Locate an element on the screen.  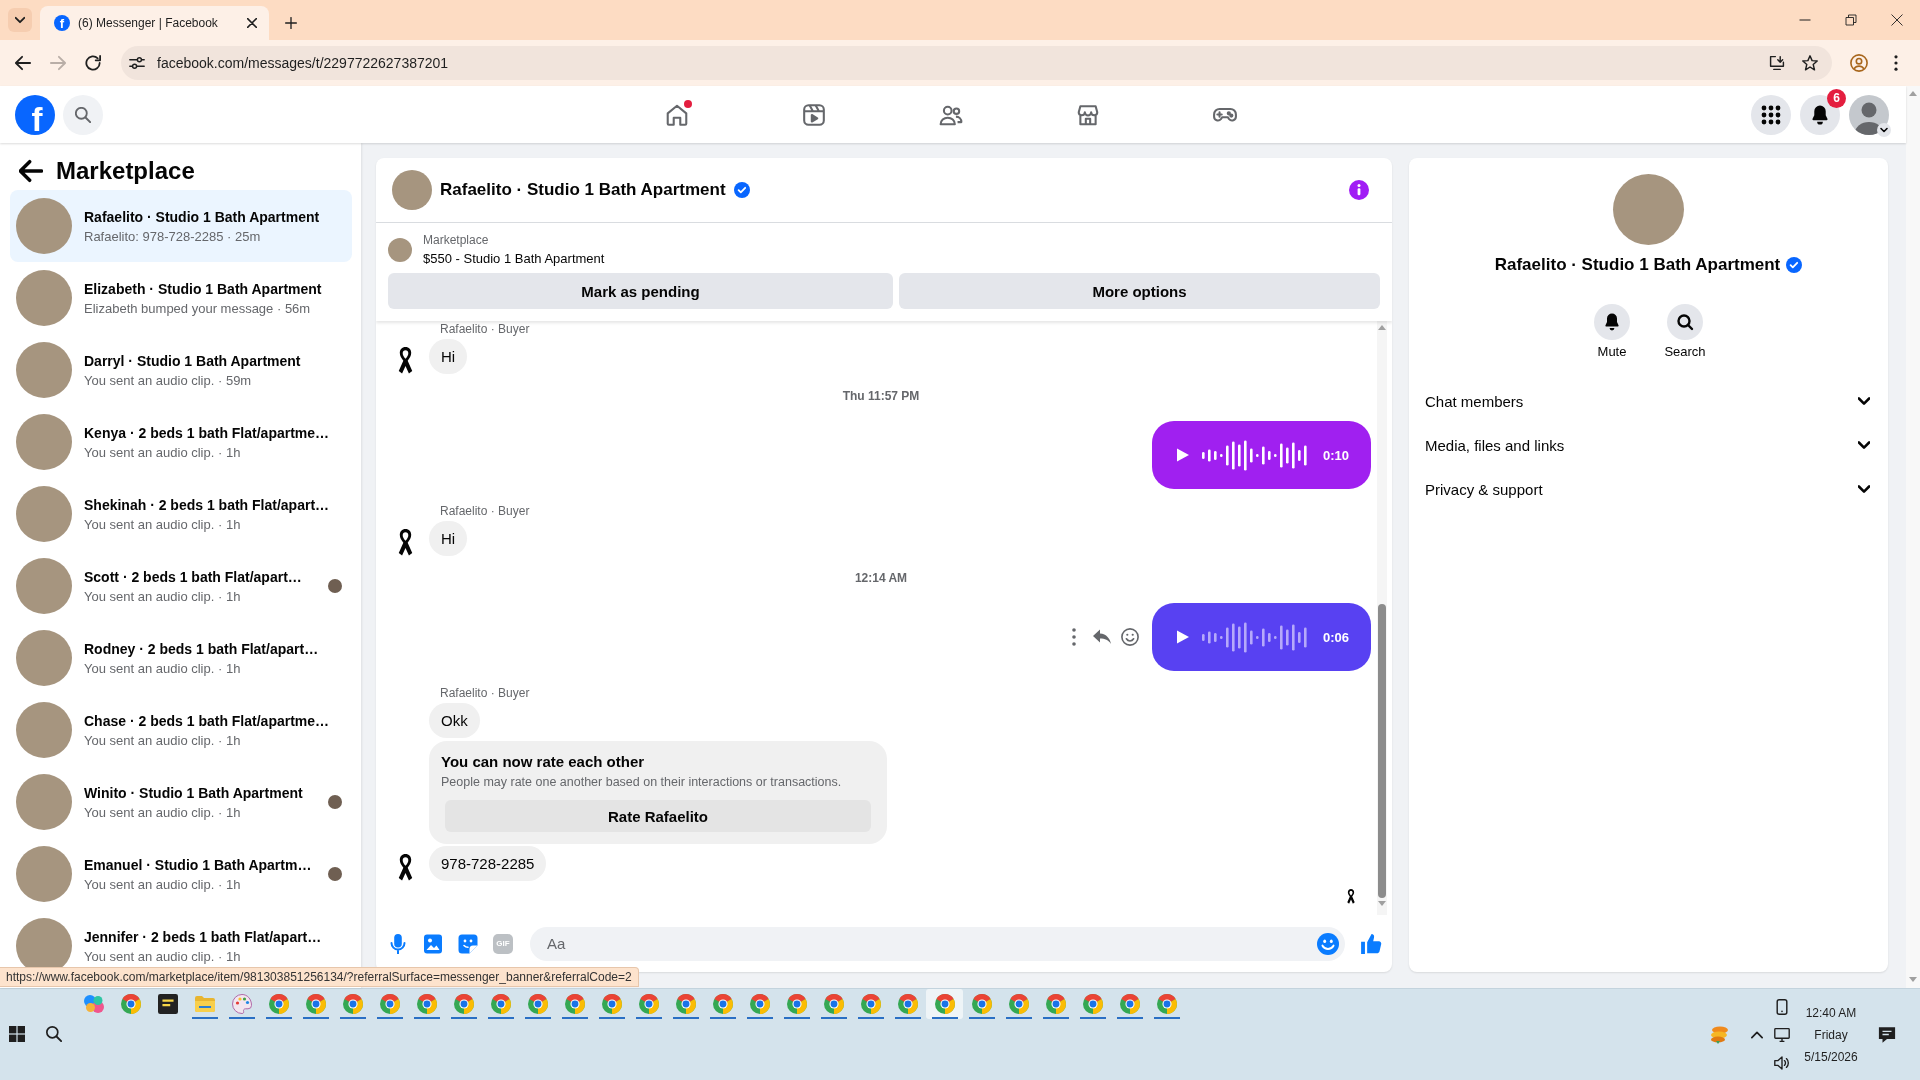
site-settings-icon is located at coordinates (137, 63).